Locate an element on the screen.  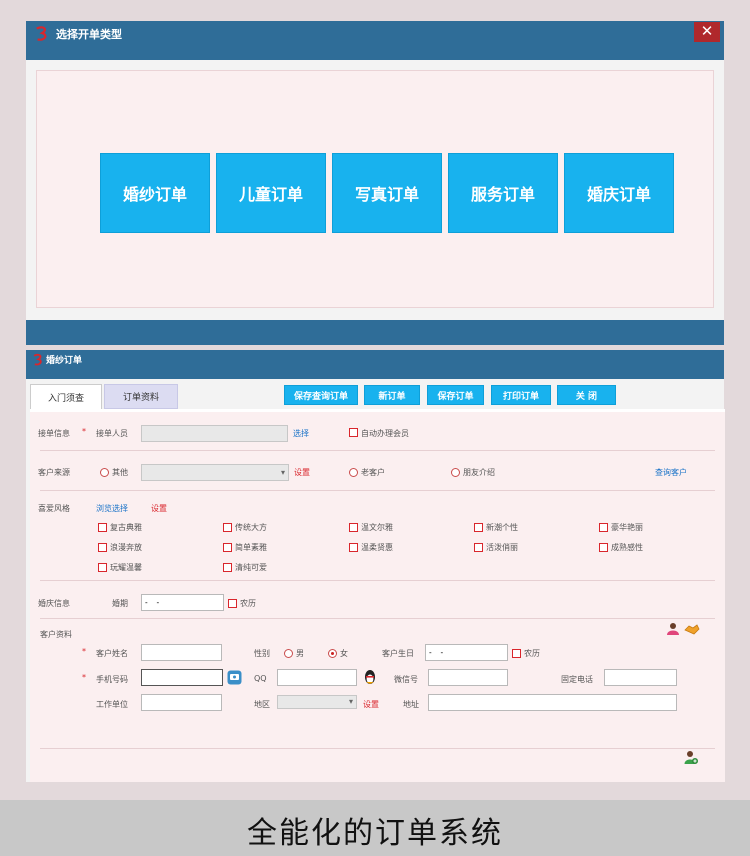
wechat-input is located at coordinates (468, 677).